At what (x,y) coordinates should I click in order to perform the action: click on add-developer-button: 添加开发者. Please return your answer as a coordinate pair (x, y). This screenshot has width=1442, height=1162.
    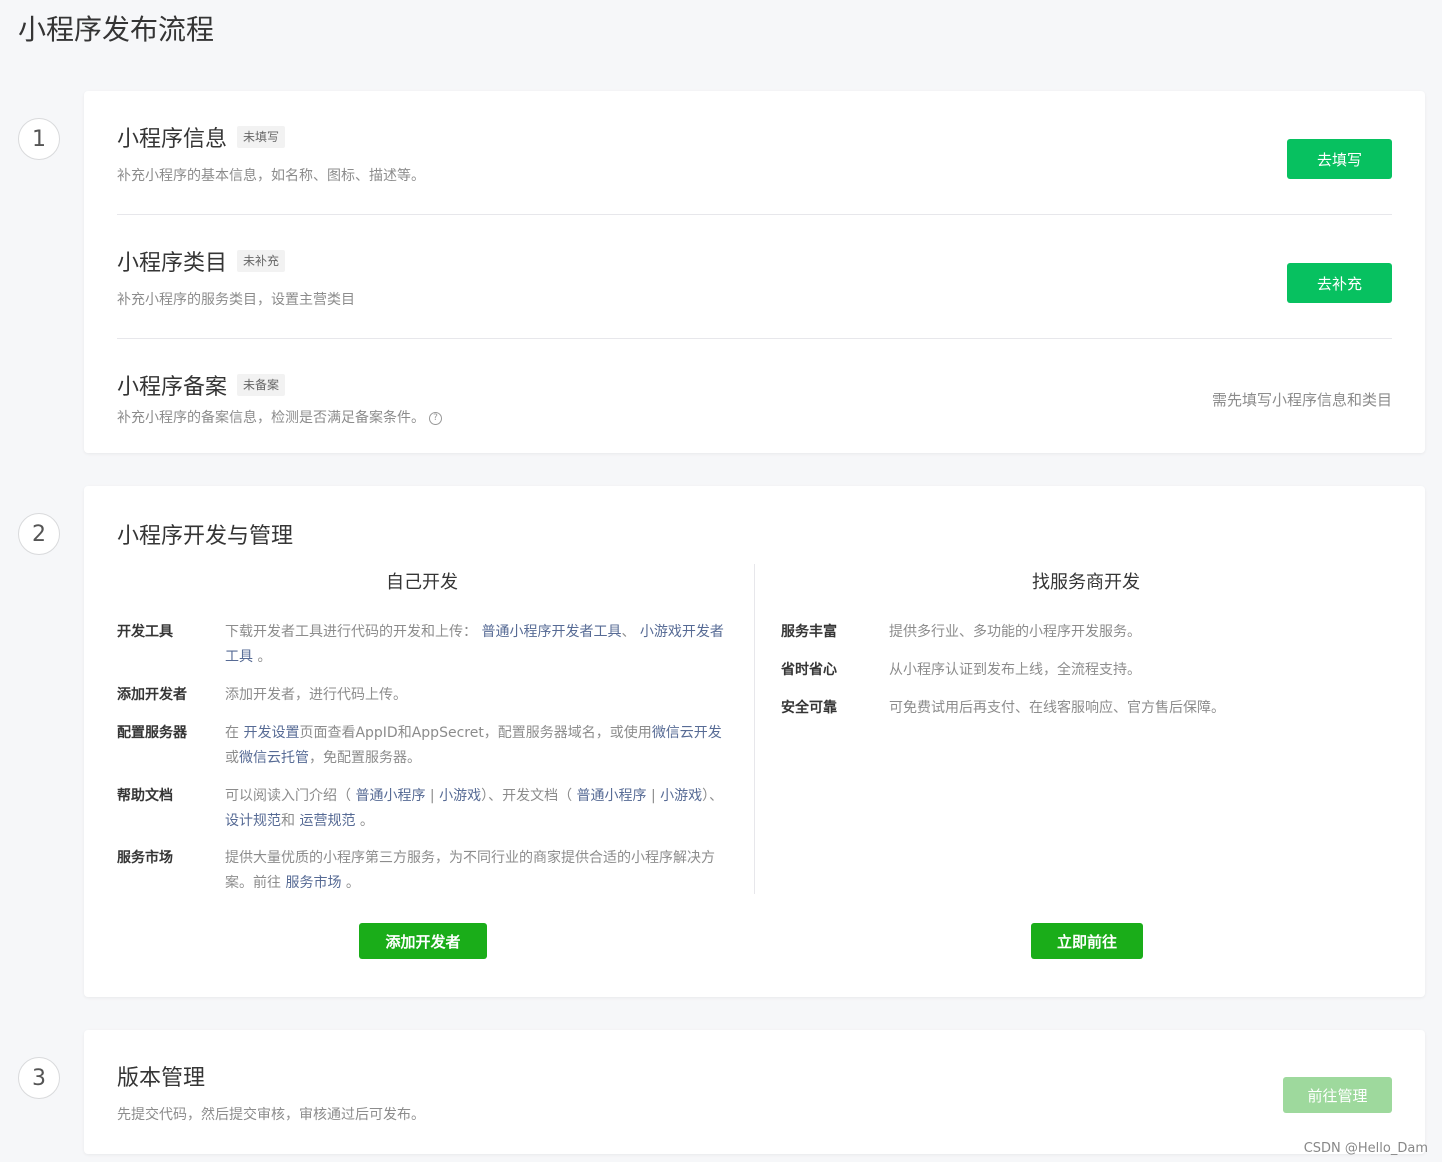
    Looking at the image, I should click on (423, 941).